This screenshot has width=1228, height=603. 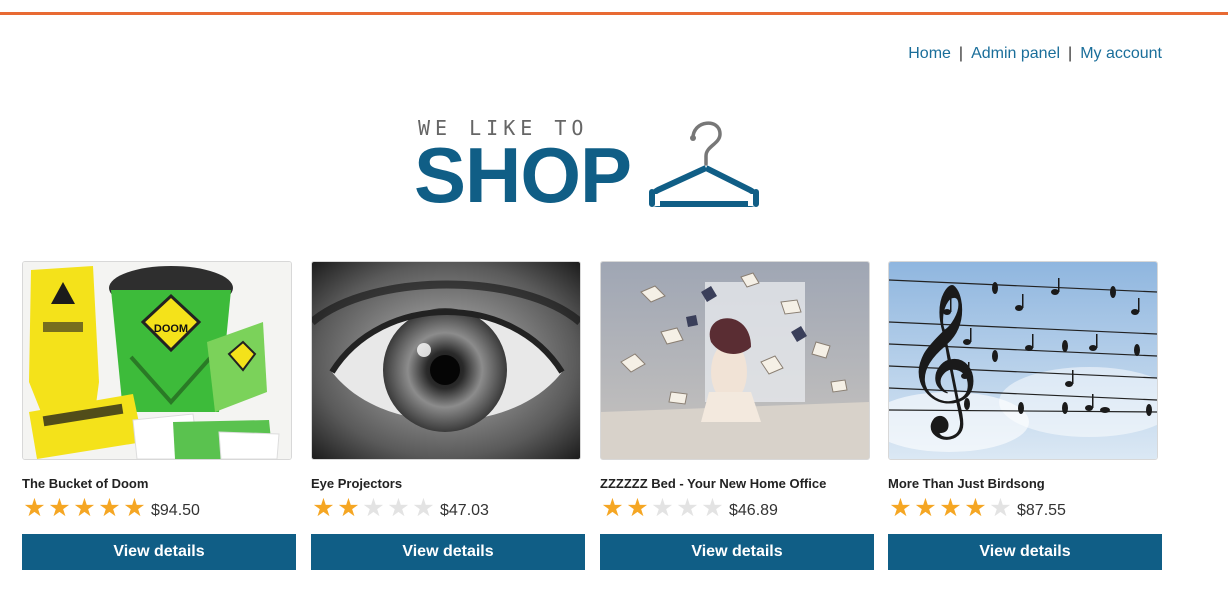 I want to click on product-name: More Than Just Birdsong, so click(x=966, y=483).